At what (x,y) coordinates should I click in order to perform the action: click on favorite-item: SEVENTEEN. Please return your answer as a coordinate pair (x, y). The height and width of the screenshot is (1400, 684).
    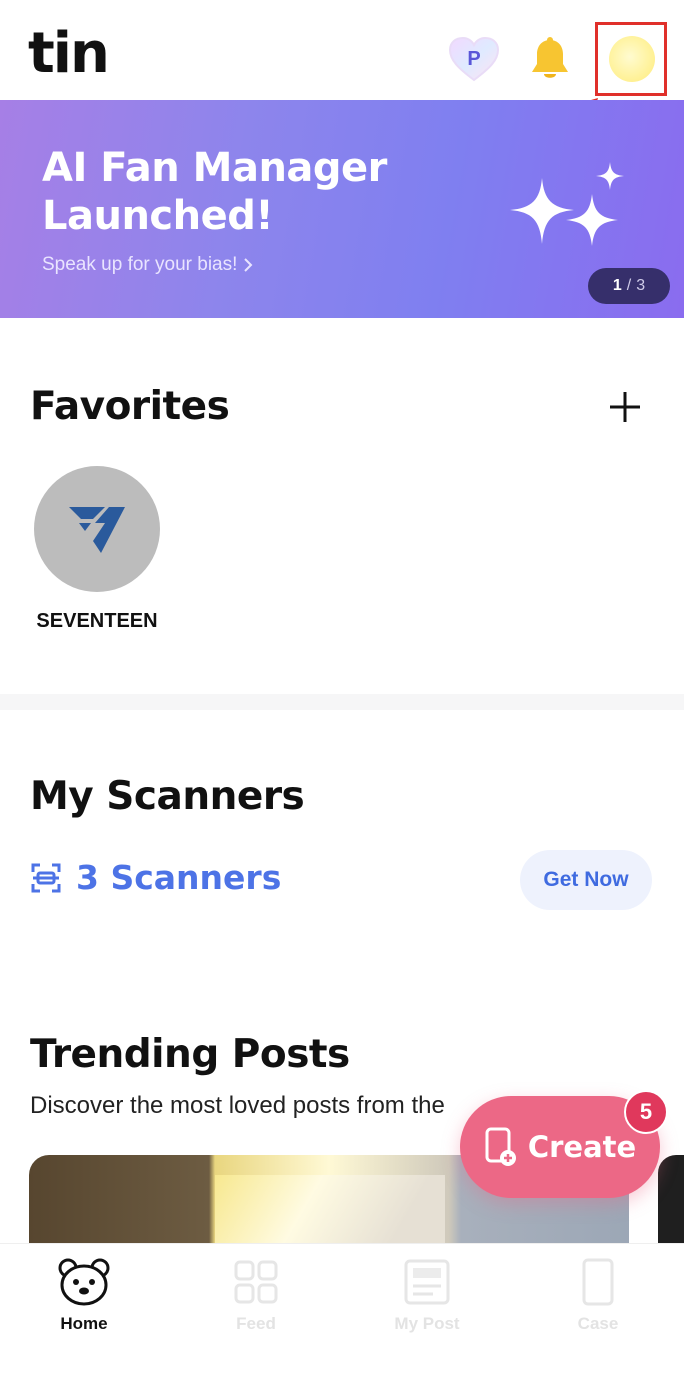
    Looking at the image, I should click on (97, 554).